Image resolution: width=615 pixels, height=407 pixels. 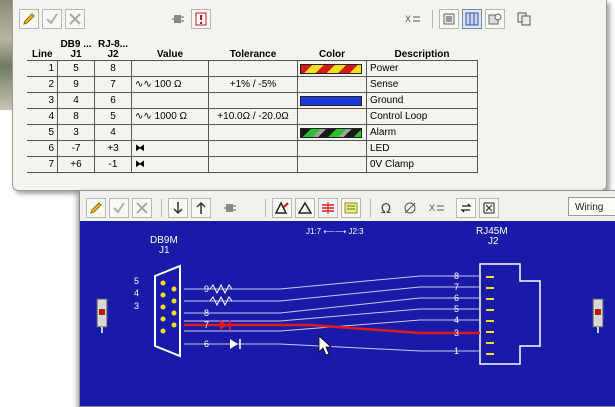 What do you see at coordinates (457, 287) in the screenshot?
I see `right-pin-label: 7` at bounding box center [457, 287].